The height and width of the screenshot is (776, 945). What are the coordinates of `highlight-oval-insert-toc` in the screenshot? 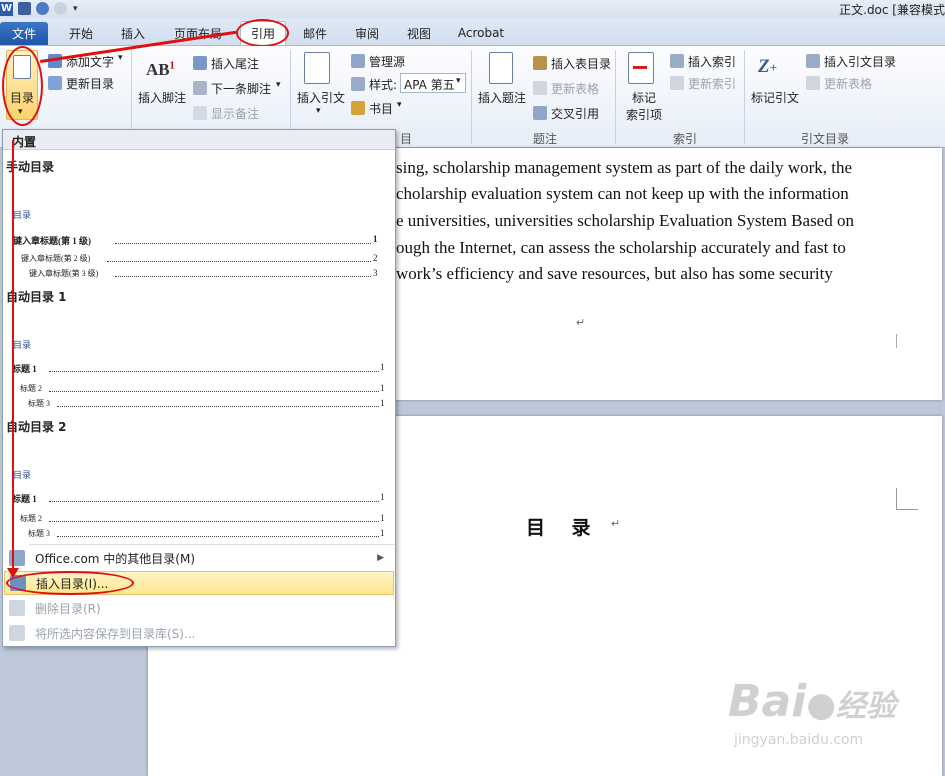 It's located at (70, 583).